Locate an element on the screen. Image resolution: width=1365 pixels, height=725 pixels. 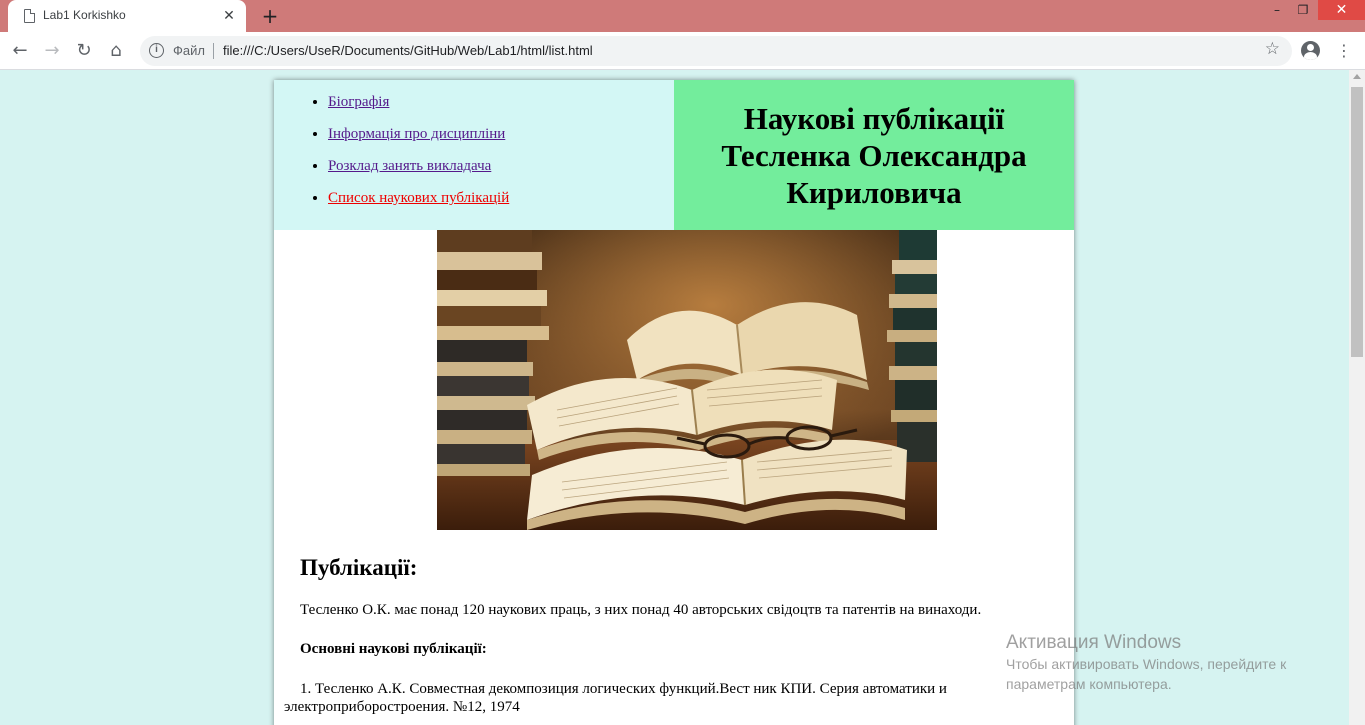
reload-button: ↻ is located at coordinates (84, 51).